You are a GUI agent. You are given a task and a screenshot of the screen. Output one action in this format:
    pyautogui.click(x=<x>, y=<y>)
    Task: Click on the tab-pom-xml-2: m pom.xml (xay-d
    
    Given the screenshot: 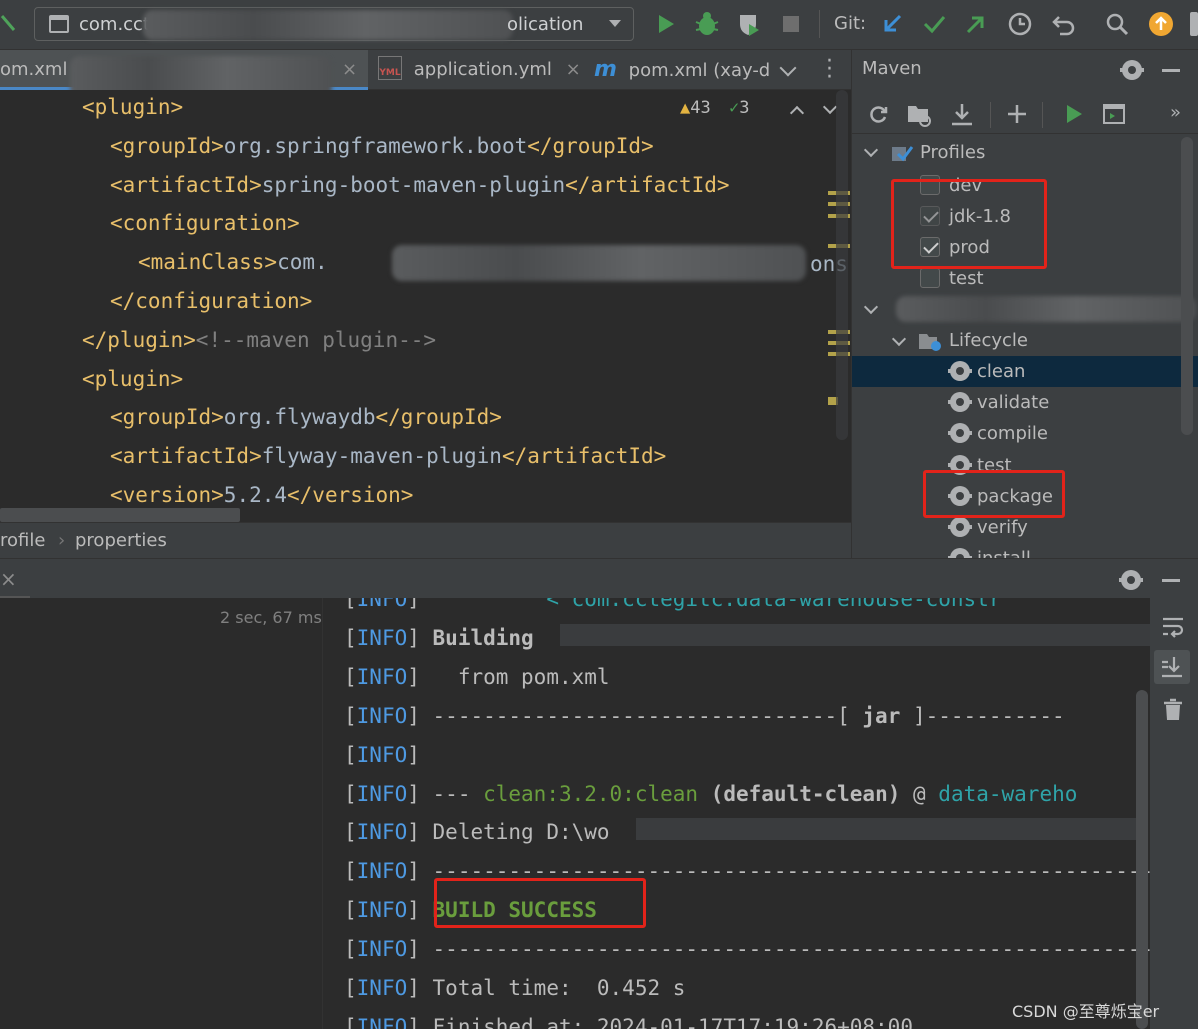 What is the action you would take?
    pyautogui.click(x=684, y=70)
    